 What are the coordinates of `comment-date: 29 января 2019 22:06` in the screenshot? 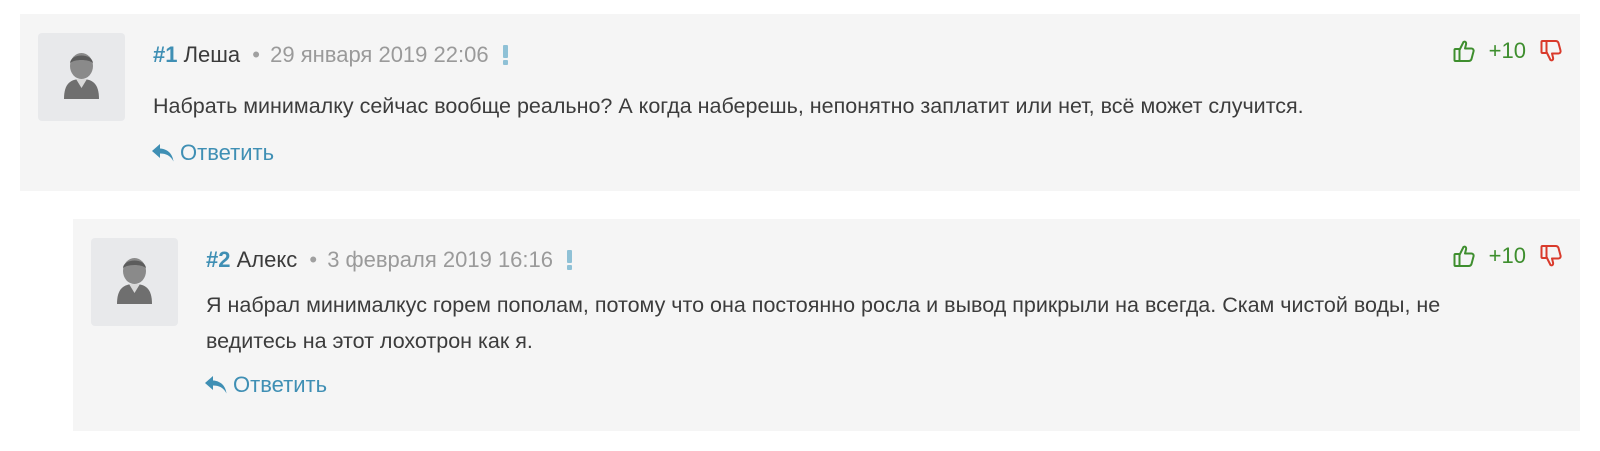 It's located at (379, 54).